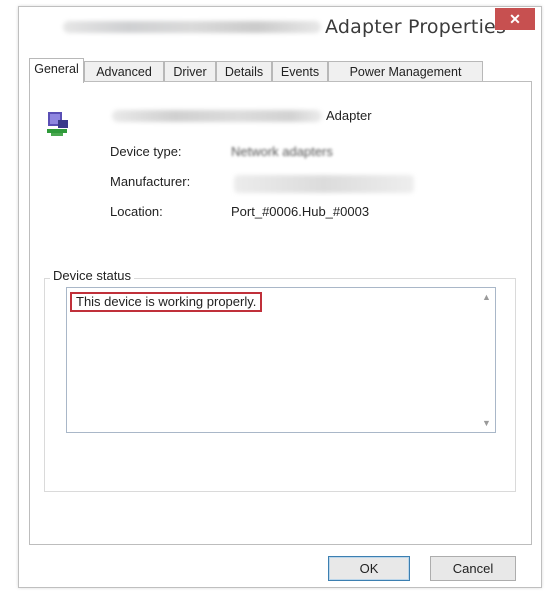 The height and width of the screenshot is (593, 549). What do you see at coordinates (56, 70) in the screenshot?
I see `tab-general: General` at bounding box center [56, 70].